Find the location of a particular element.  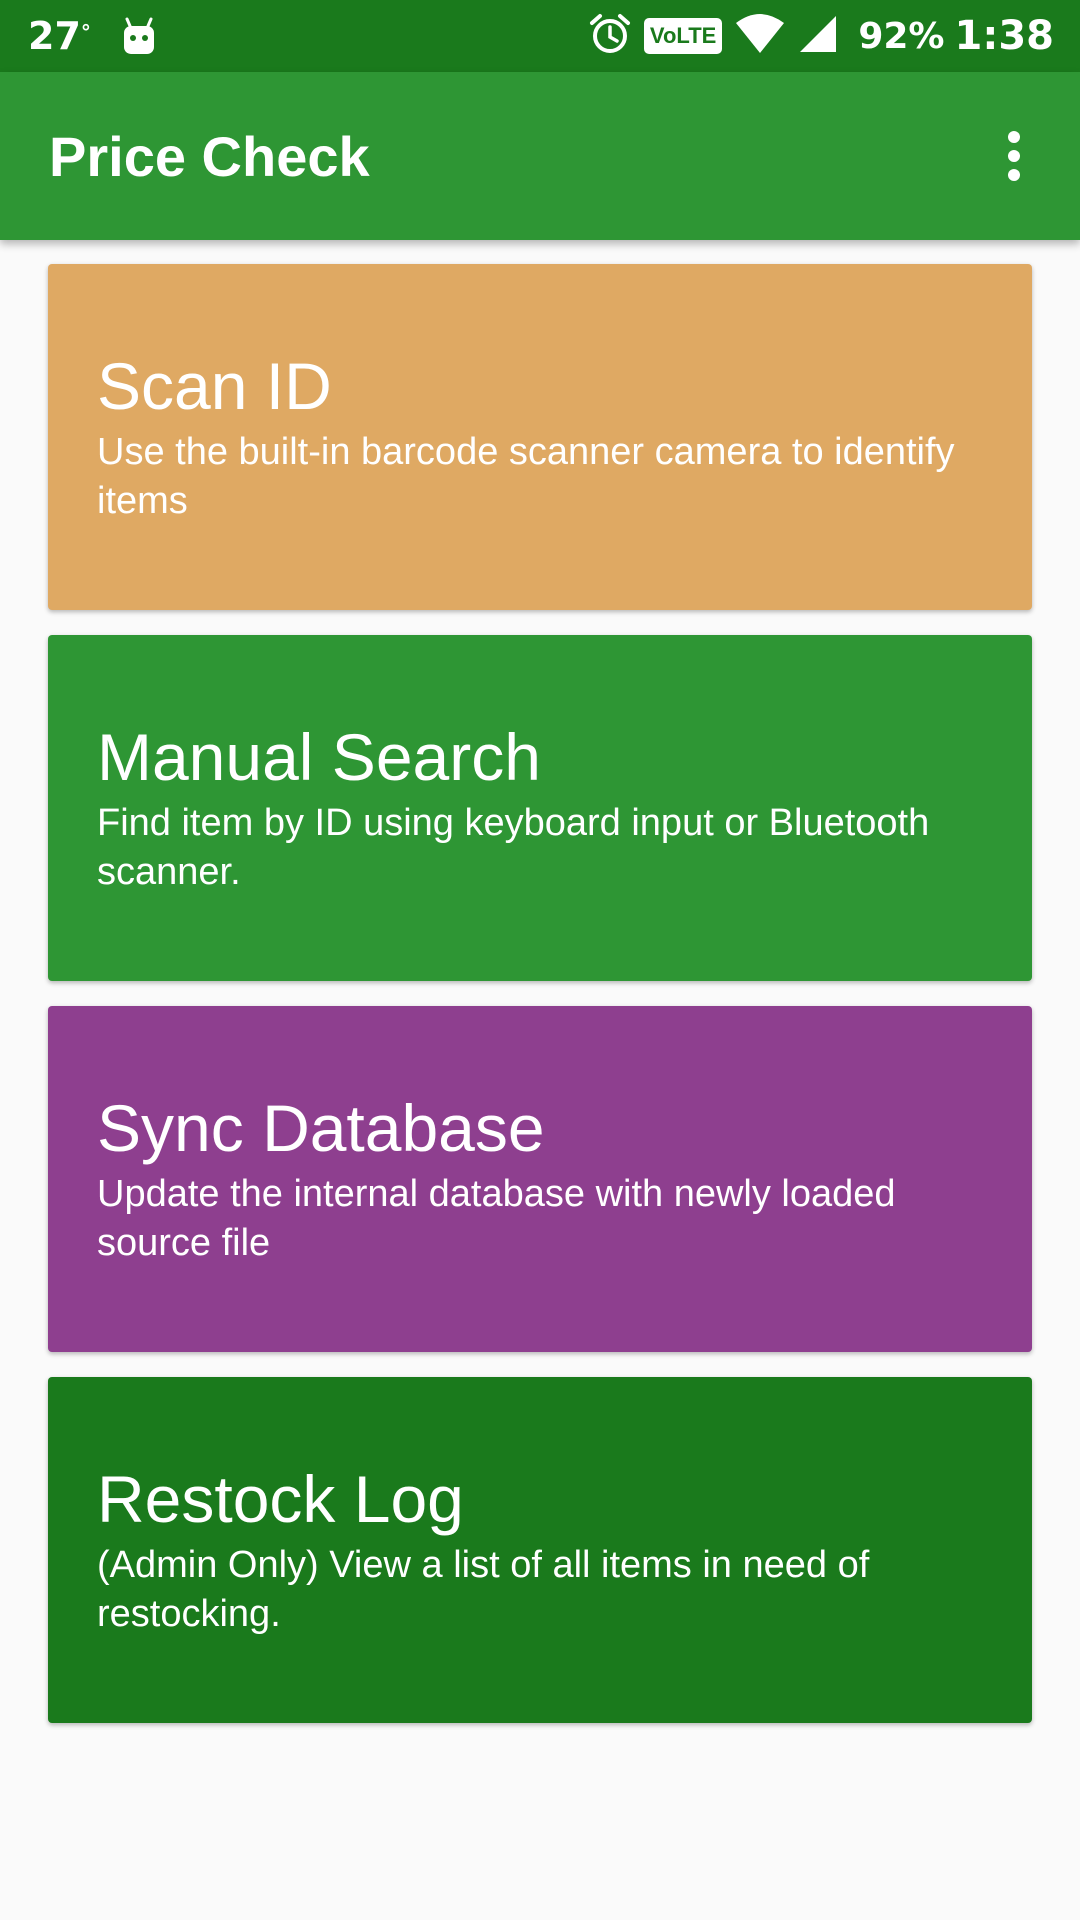

status-bar-right: VoLTE 92% 1:38 is located at coordinates (815, 36).